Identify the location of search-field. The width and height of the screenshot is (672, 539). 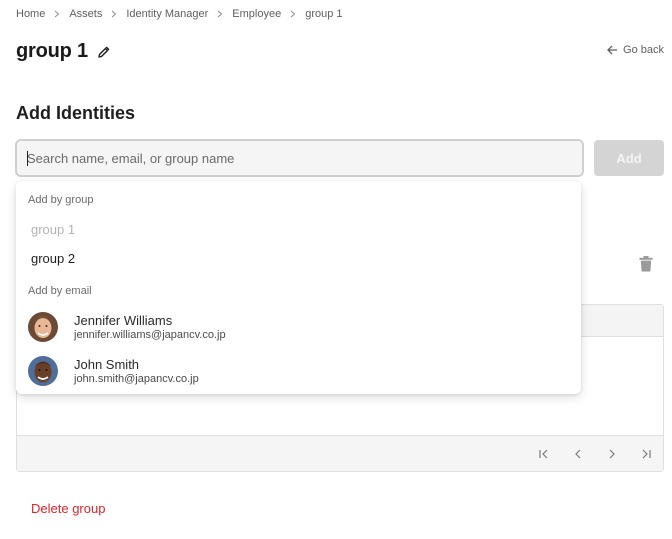
(299, 158).